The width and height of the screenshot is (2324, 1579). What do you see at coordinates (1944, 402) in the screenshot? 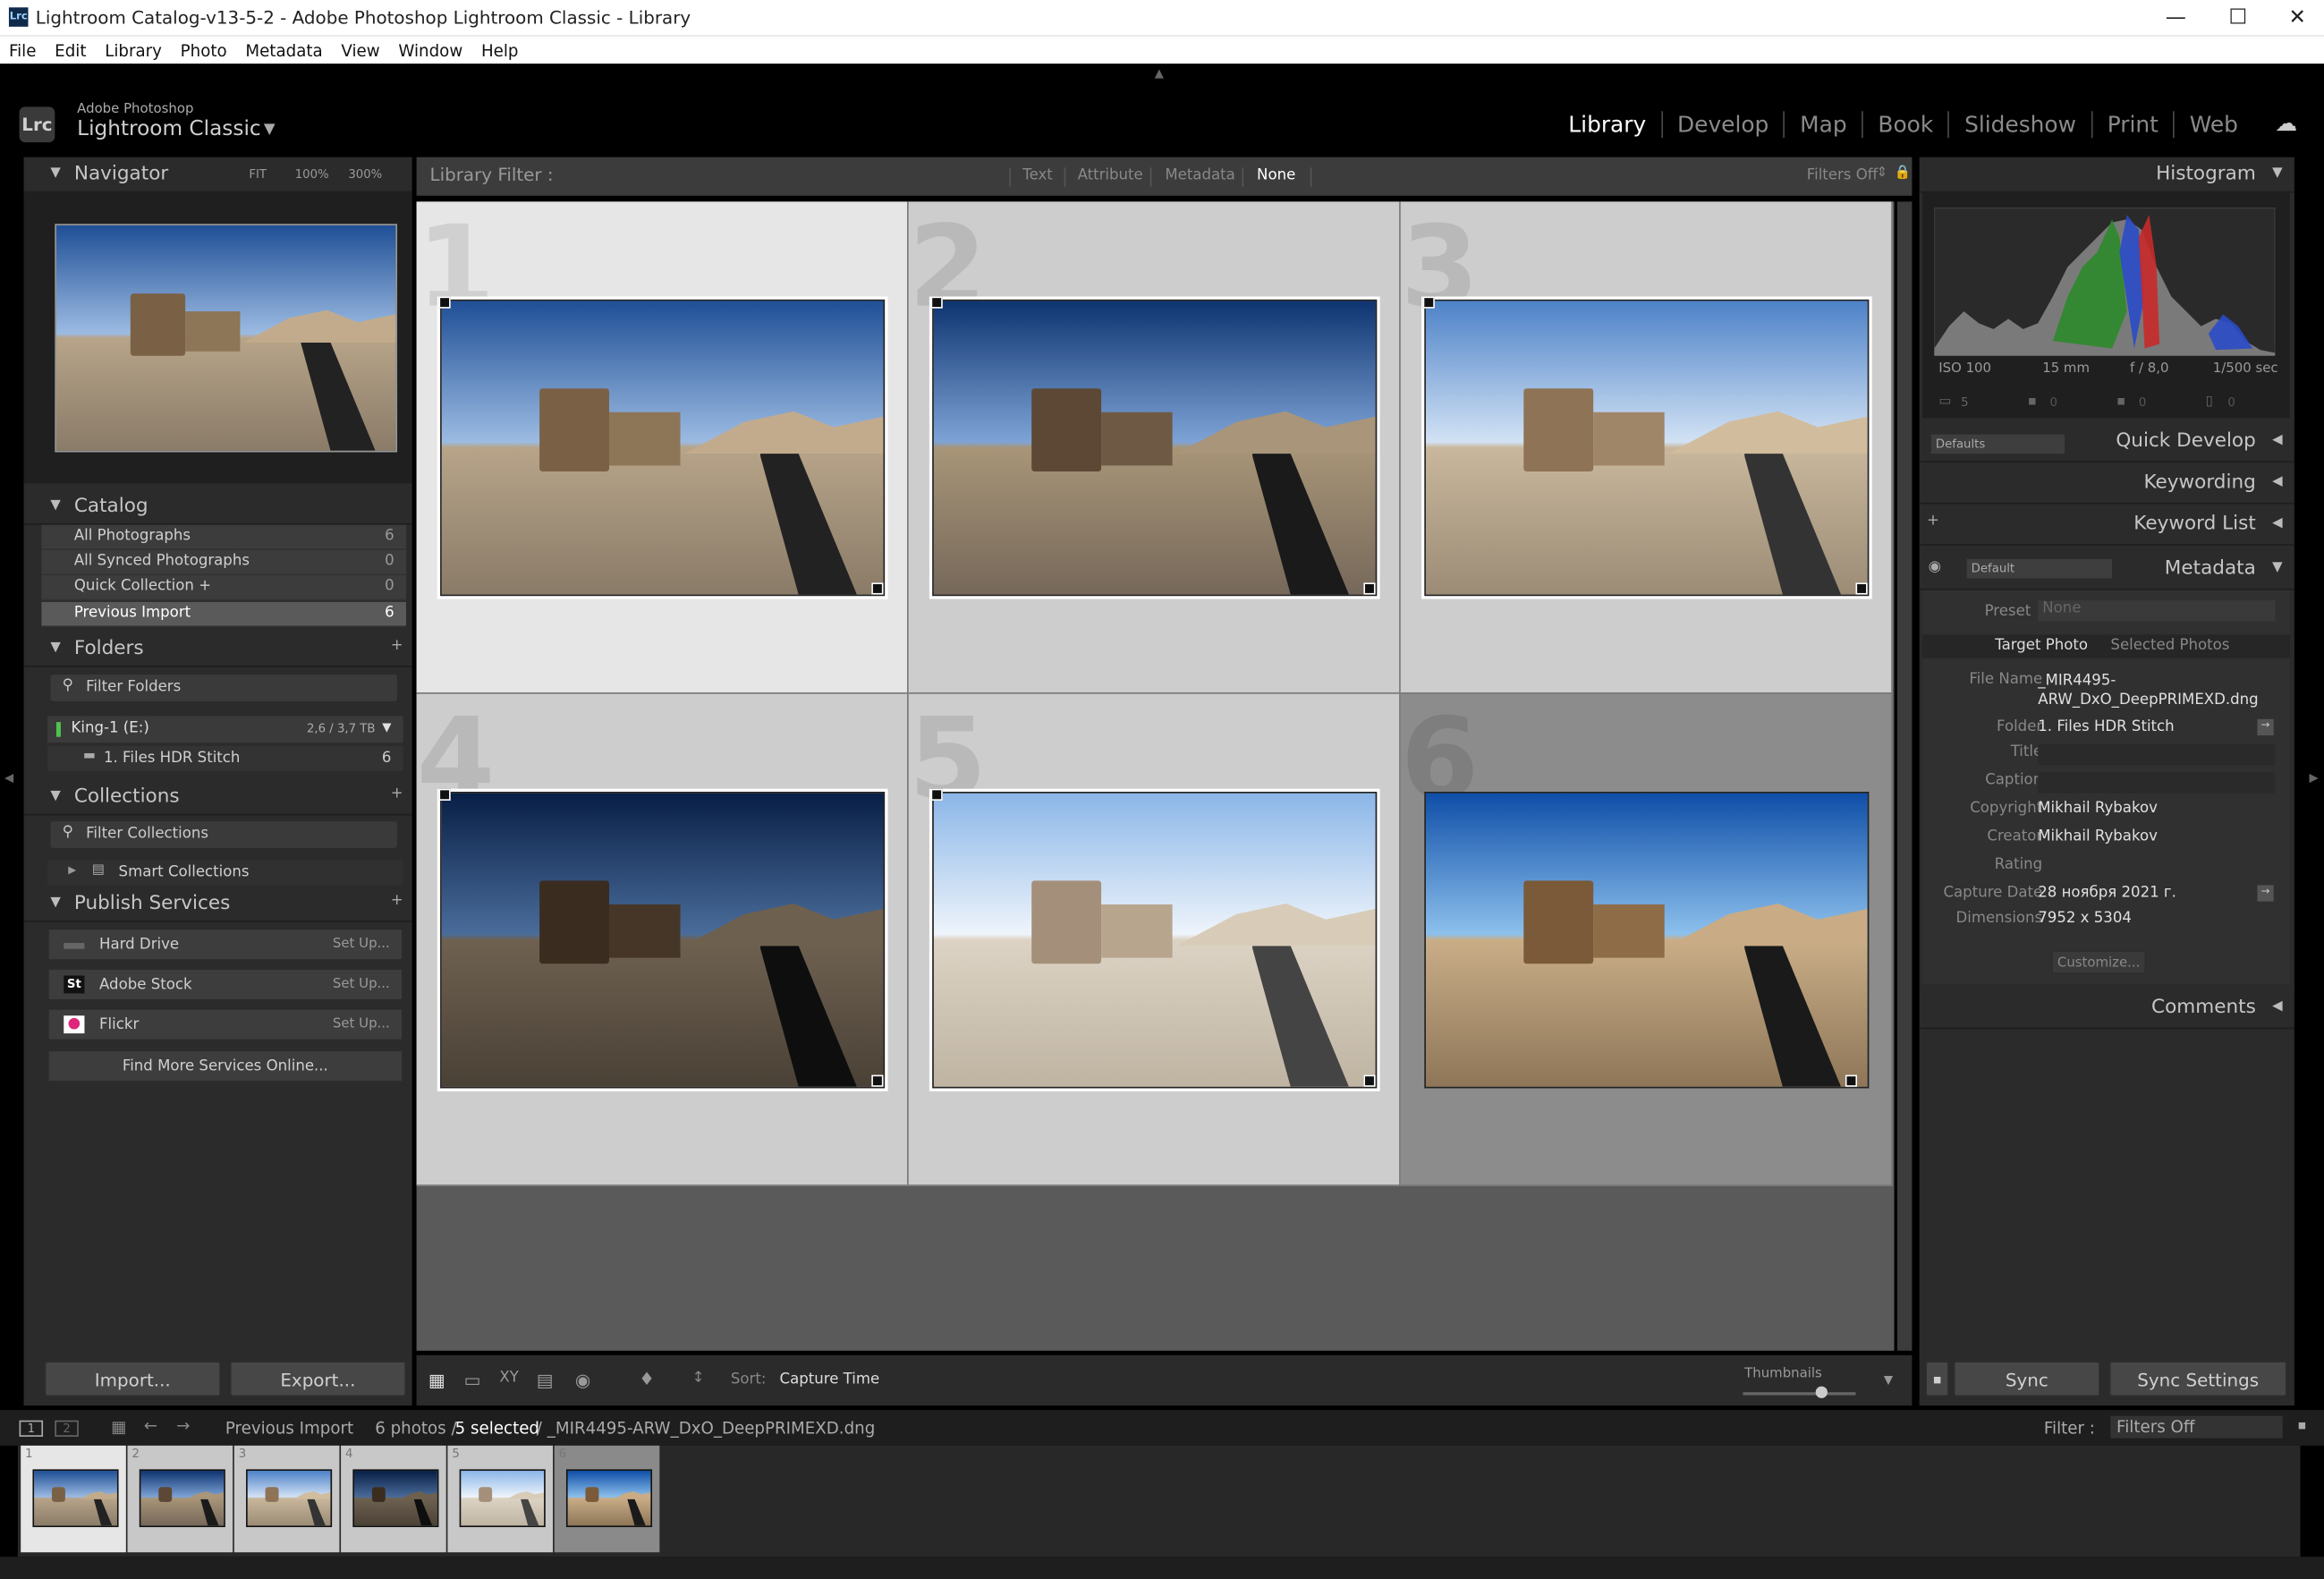
I see `crop-tool-icon: ▭` at bounding box center [1944, 402].